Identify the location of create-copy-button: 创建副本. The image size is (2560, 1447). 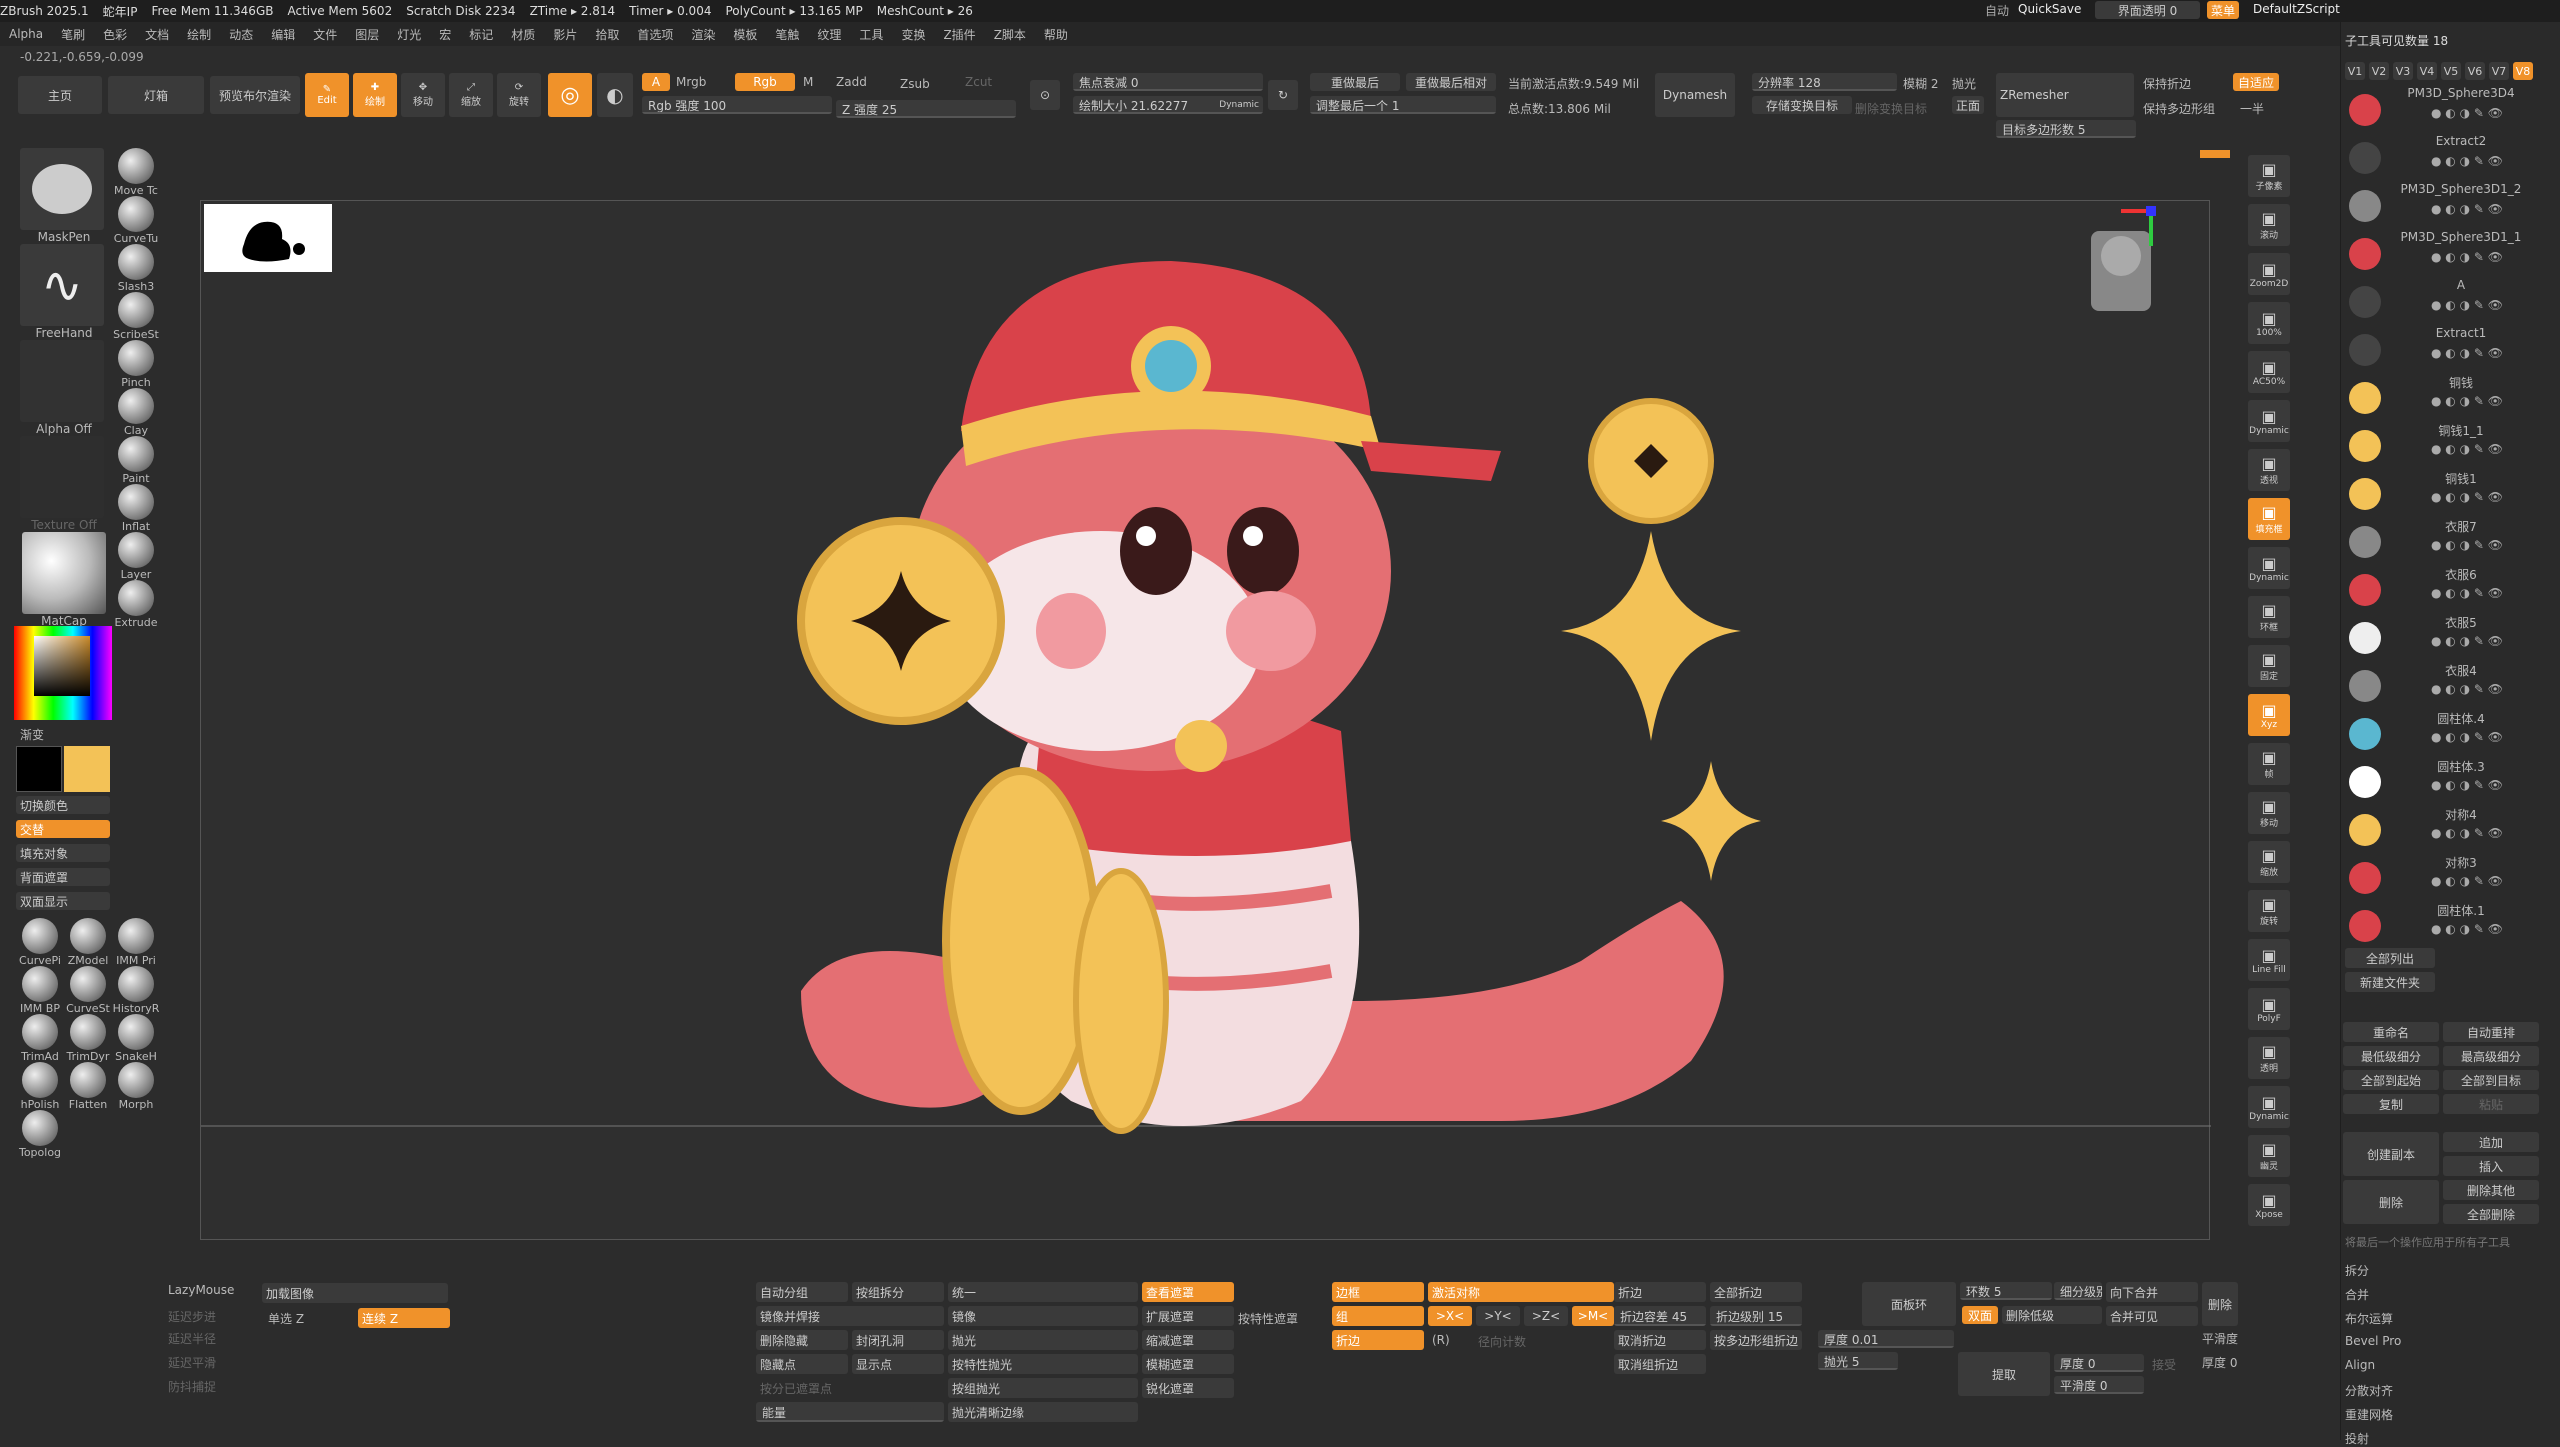
(2391, 1154).